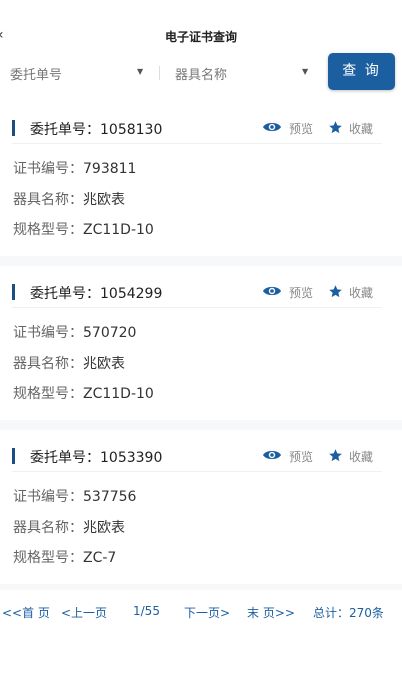 Image resolution: width=402 pixels, height=679 pixels. What do you see at coordinates (361, 71) in the screenshot?
I see `query-button: 查 询` at bounding box center [361, 71].